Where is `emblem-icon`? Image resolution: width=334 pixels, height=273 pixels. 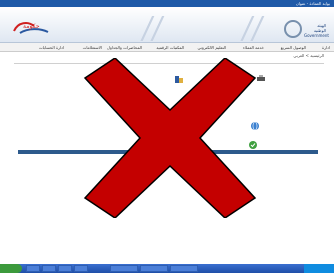
emblem-icon is located at coordinates (293, 29).